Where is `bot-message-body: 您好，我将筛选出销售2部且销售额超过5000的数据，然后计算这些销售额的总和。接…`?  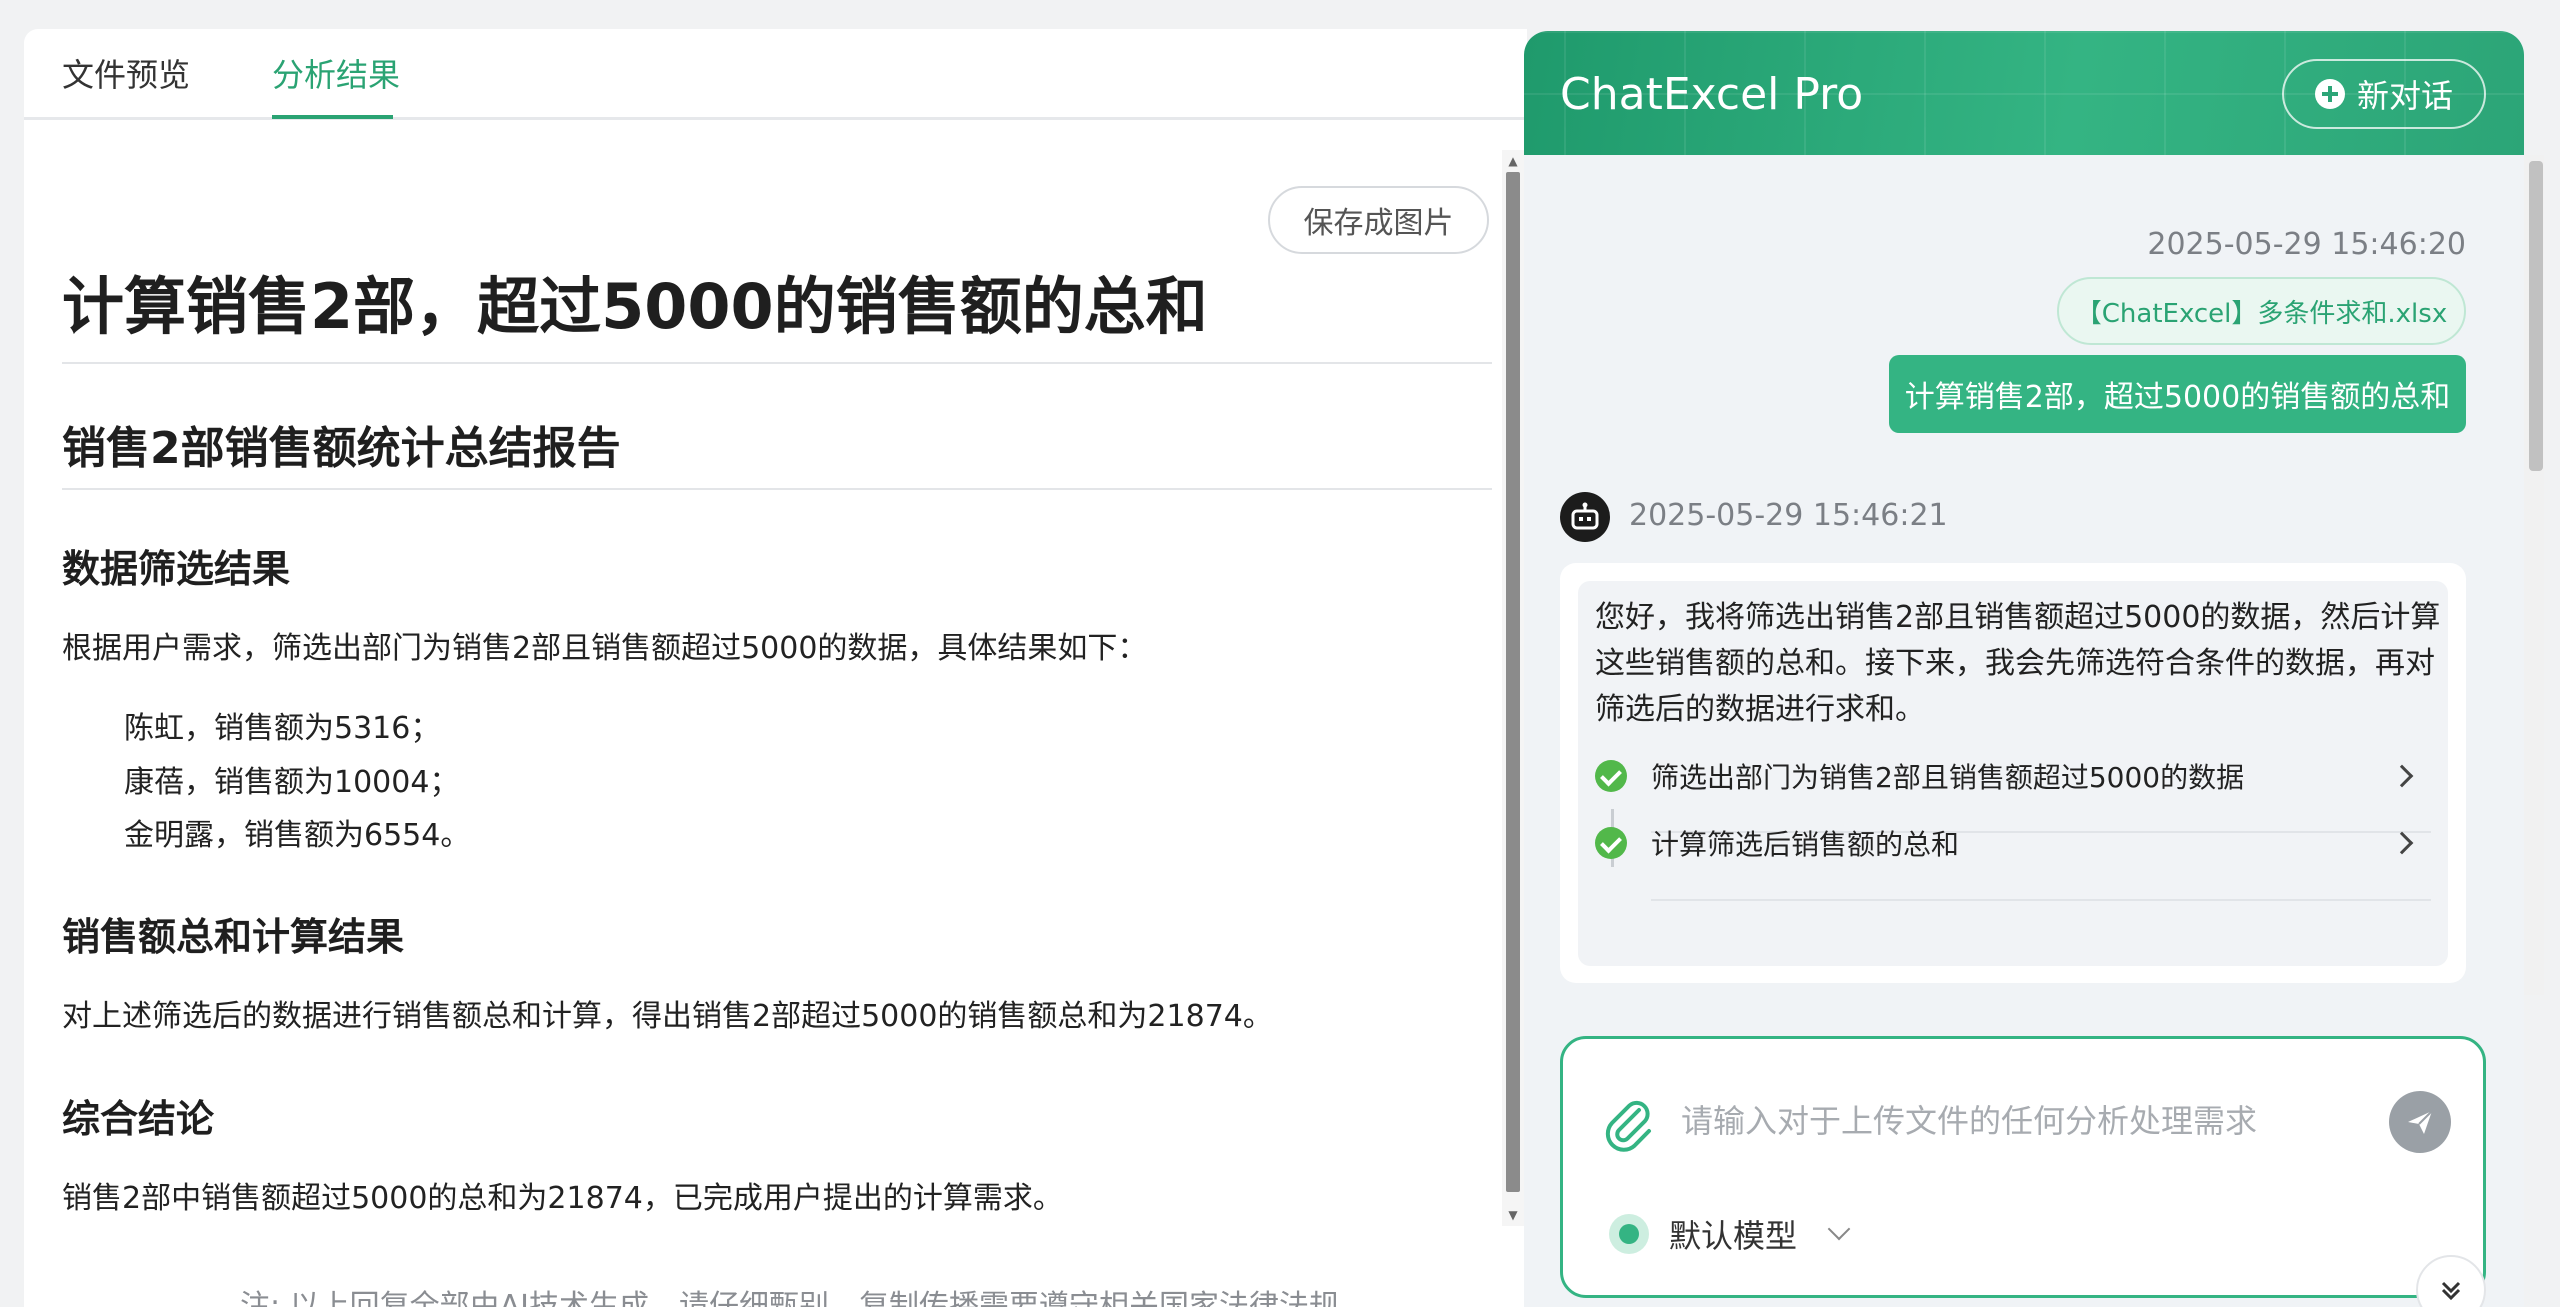 bot-message-body: 您好，我将筛选出销售2部且销售额超过5000的数据，然后计算这些销售额的总和。接… is located at coordinates (2013, 773).